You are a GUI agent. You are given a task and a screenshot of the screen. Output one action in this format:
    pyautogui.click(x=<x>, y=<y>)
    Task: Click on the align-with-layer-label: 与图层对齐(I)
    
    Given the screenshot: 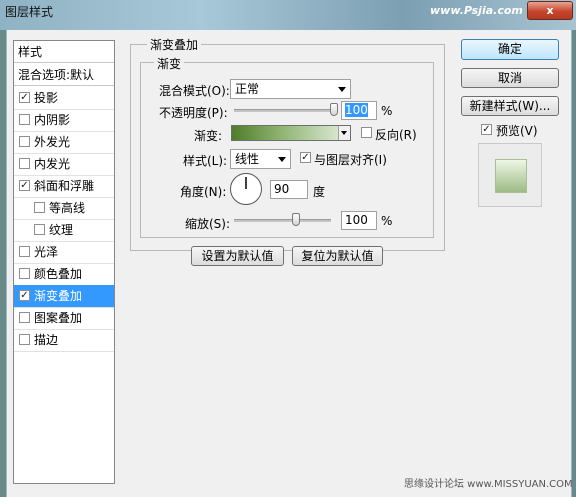 What is the action you would take?
    pyautogui.click(x=350, y=160)
    